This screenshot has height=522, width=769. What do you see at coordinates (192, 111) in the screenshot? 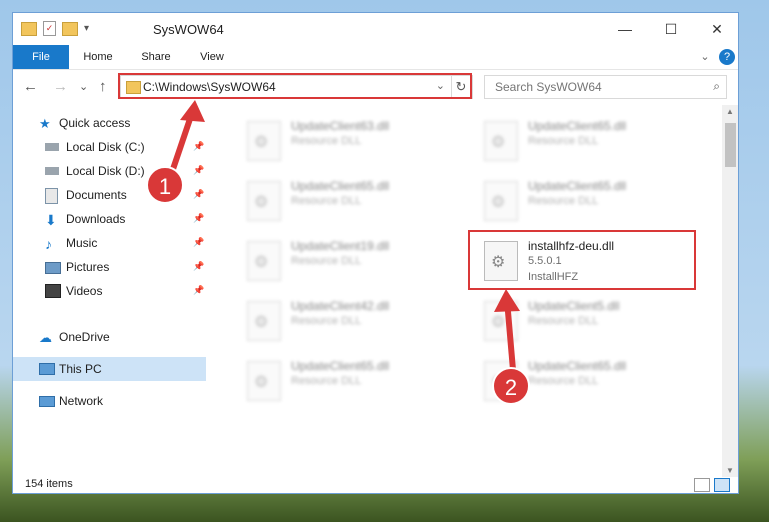
I see `arrow-1-head` at bounding box center [192, 111].